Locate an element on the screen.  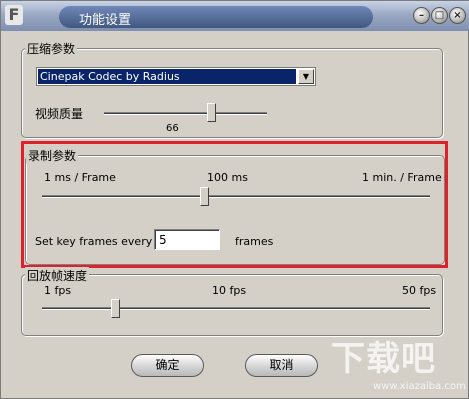
minimize-button: – is located at coordinates (421, 15).